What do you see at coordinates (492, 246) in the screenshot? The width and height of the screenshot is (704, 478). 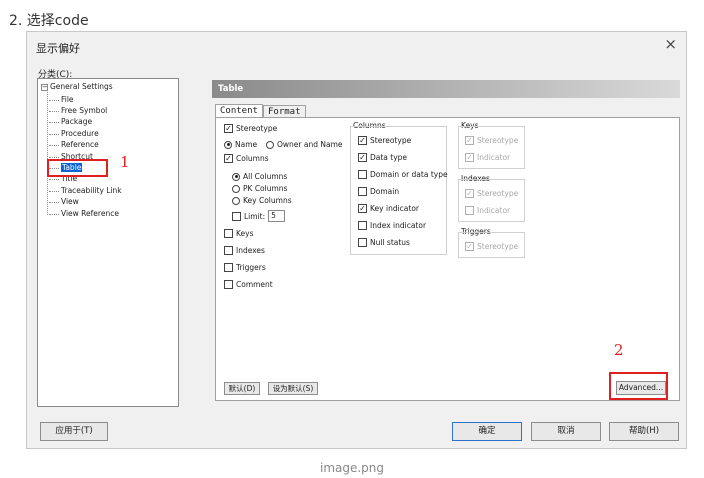 I see `triggers-stereotype-checkbox: ✓ Stereotype` at bounding box center [492, 246].